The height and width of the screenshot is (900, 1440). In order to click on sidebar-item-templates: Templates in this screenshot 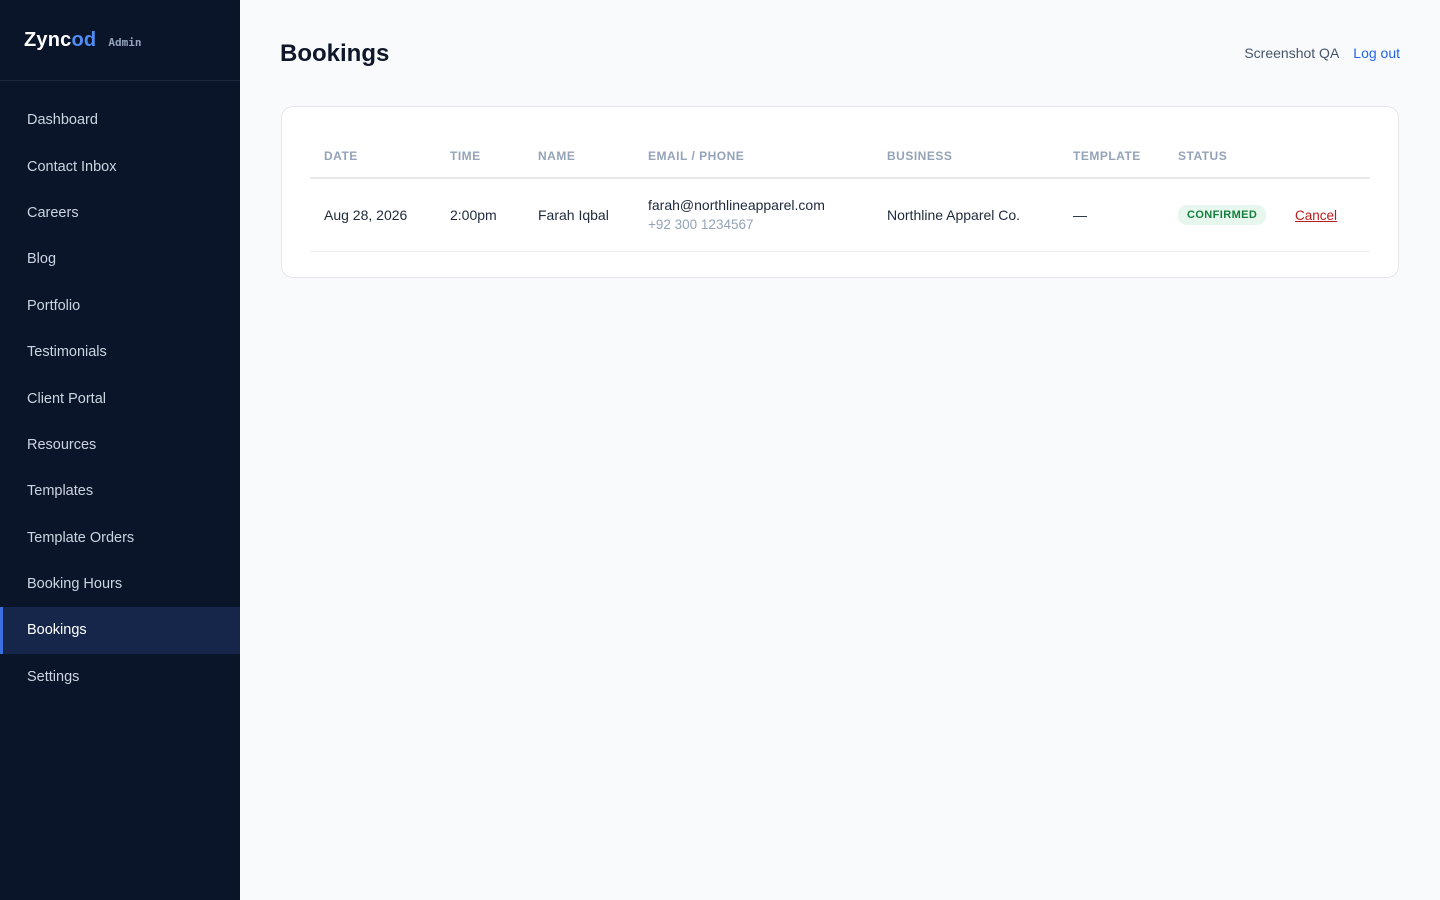, I will do `click(120, 491)`.